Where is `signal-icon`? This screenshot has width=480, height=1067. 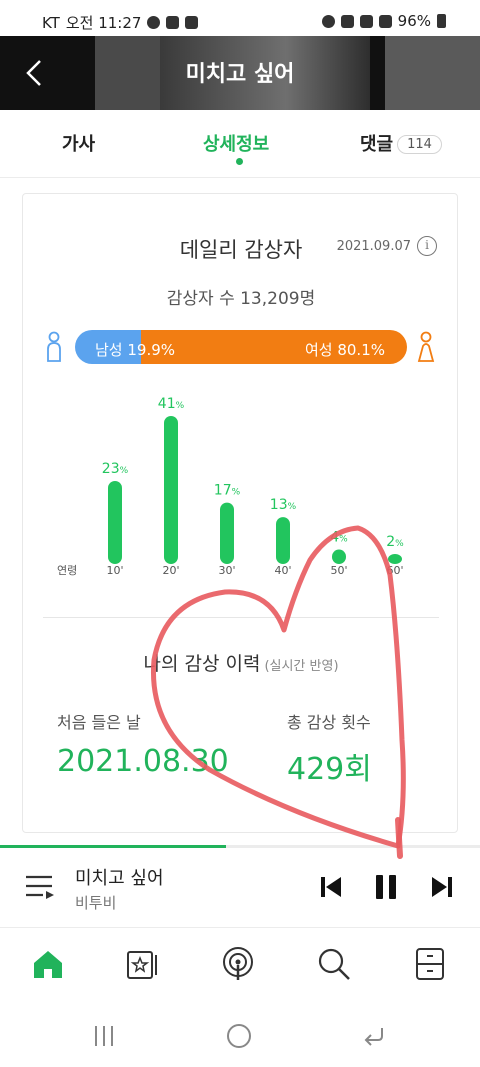
signal-icon is located at coordinates (385, 21).